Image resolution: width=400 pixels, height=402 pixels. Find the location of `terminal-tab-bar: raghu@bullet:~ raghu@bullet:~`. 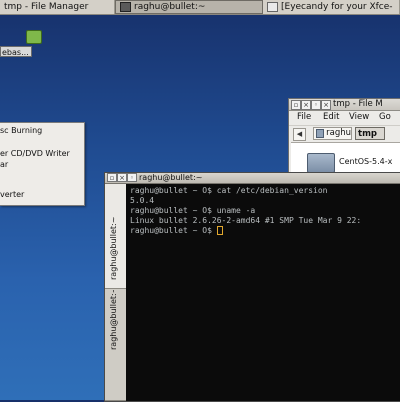

terminal-tab-bar: raghu@bullet:~ raghu@bullet:~ is located at coordinates (115, 292).